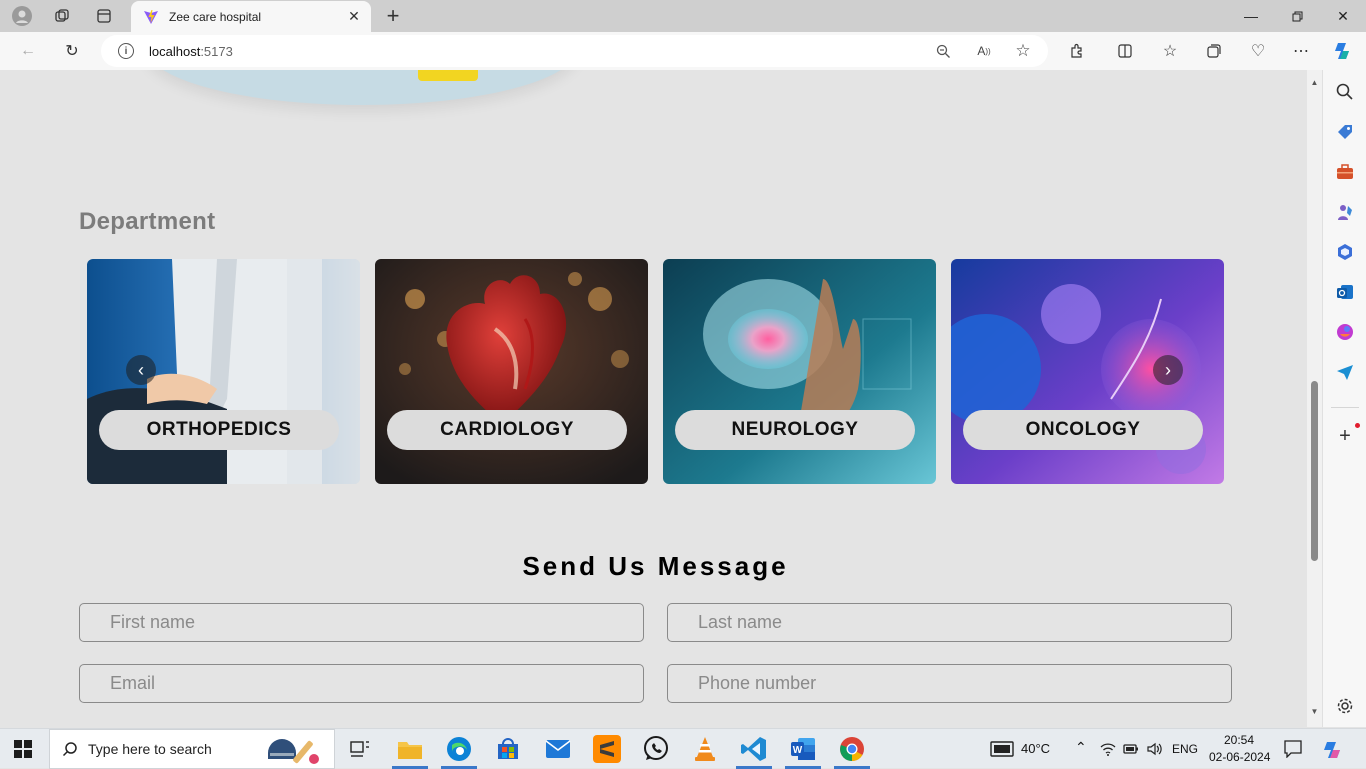 This screenshot has width=1366, height=769. I want to click on zoom-out-icon, so click(943, 51).